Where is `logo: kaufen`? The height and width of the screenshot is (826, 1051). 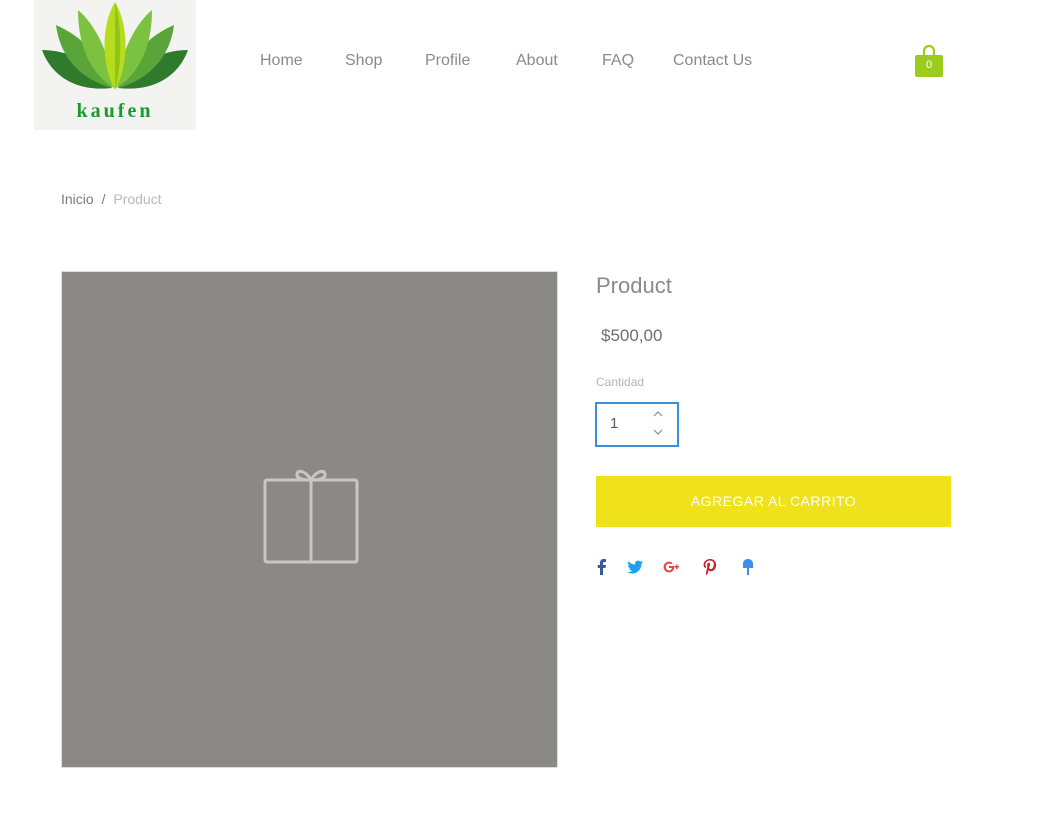
logo: kaufen is located at coordinates (115, 65).